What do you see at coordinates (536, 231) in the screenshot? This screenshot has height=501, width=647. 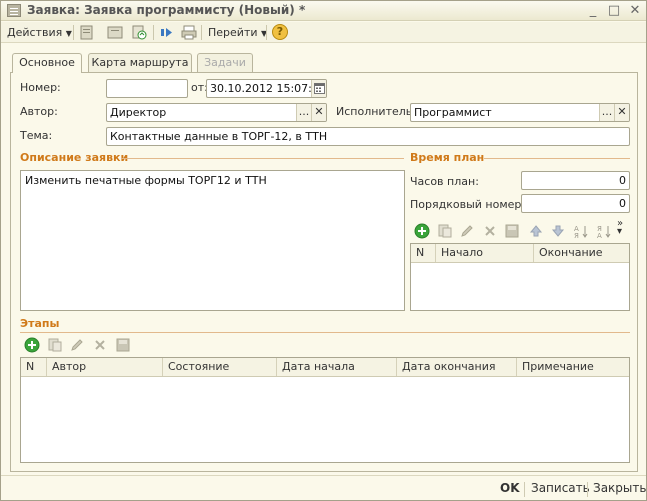 I see `move-up-icon` at bounding box center [536, 231].